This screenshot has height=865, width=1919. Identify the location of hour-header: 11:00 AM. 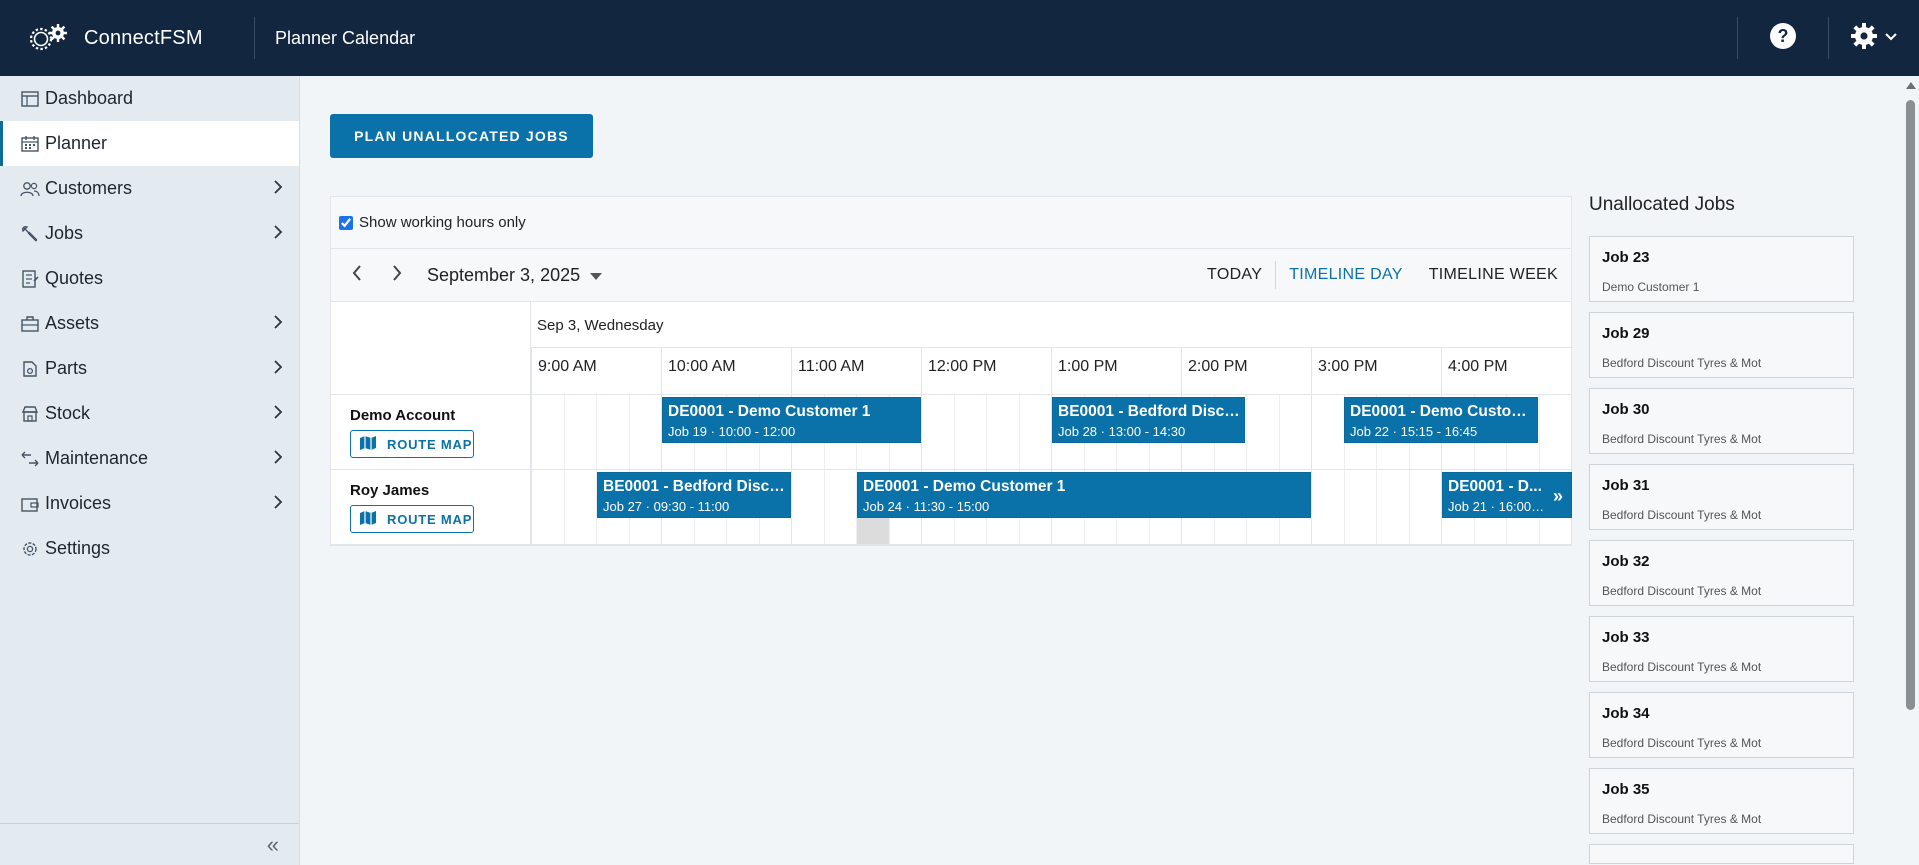
(856, 371).